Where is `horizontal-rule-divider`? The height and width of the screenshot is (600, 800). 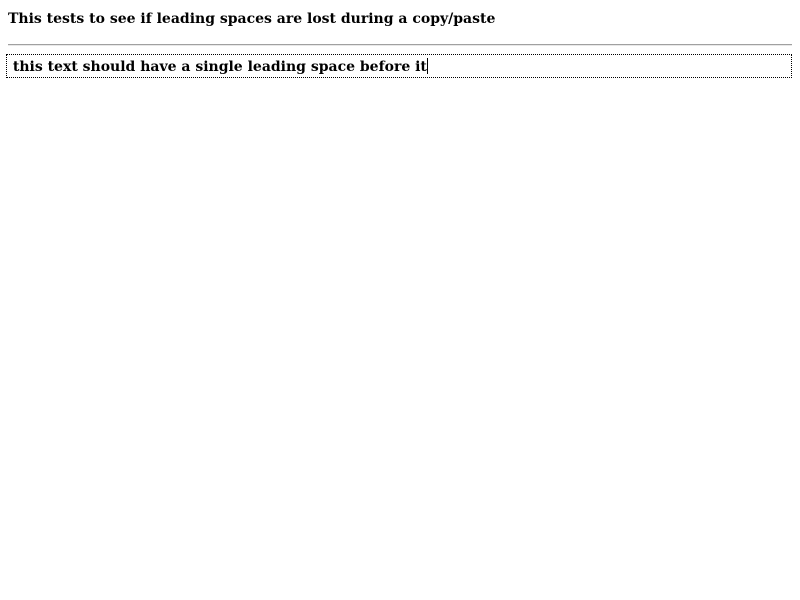 horizontal-rule-divider is located at coordinates (400, 45).